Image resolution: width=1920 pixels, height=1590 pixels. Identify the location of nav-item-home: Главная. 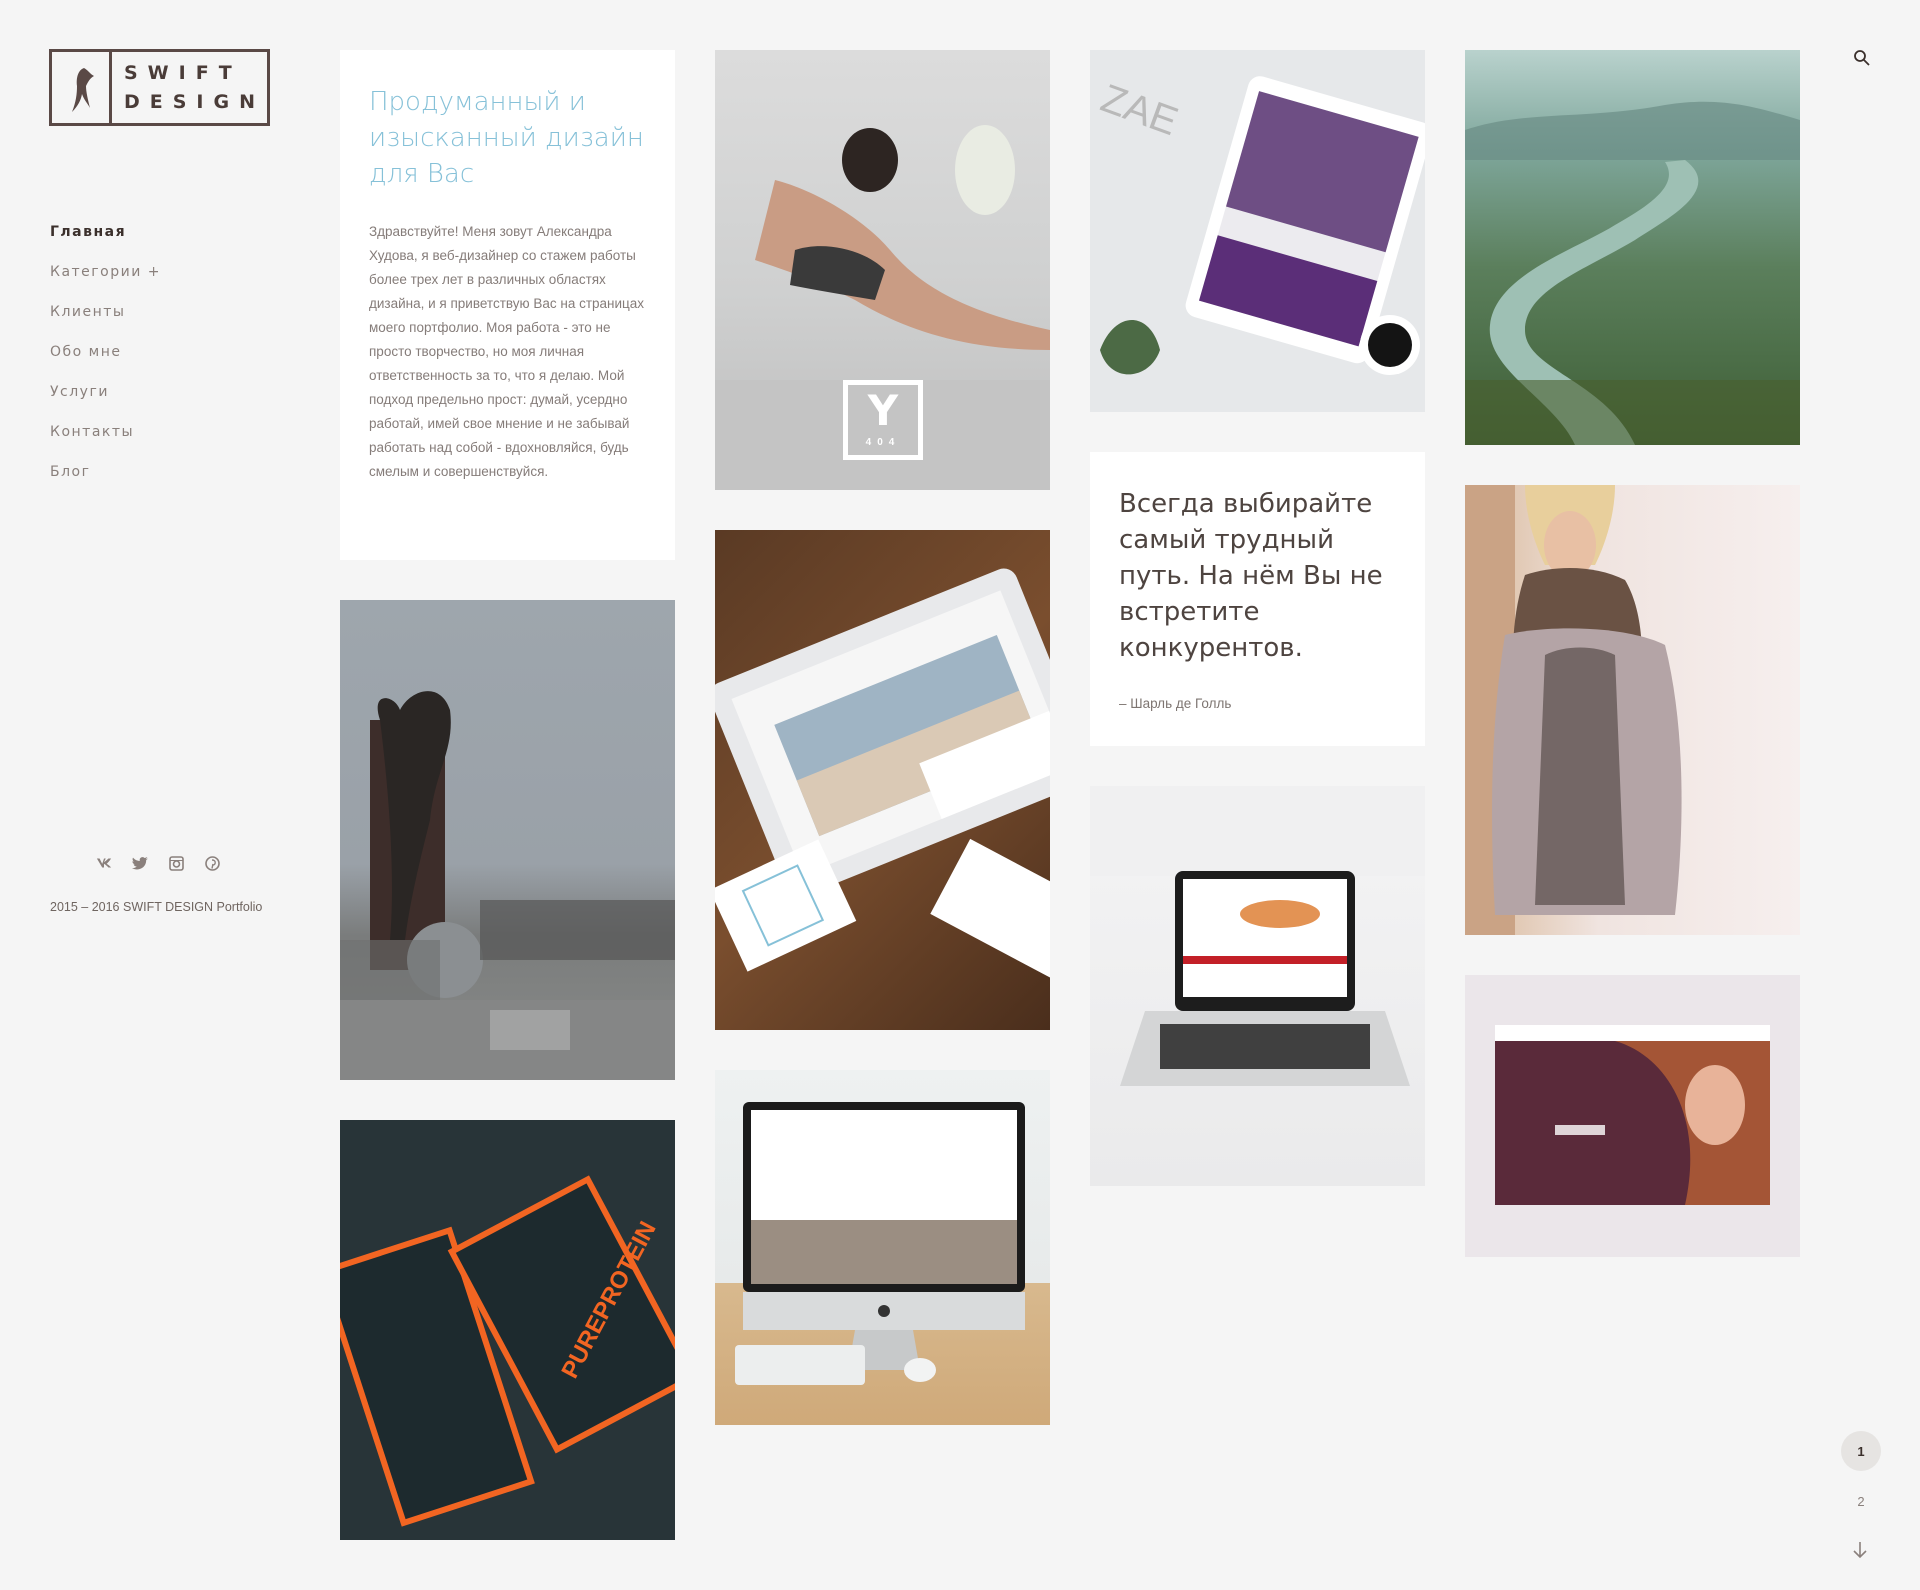
(105, 242).